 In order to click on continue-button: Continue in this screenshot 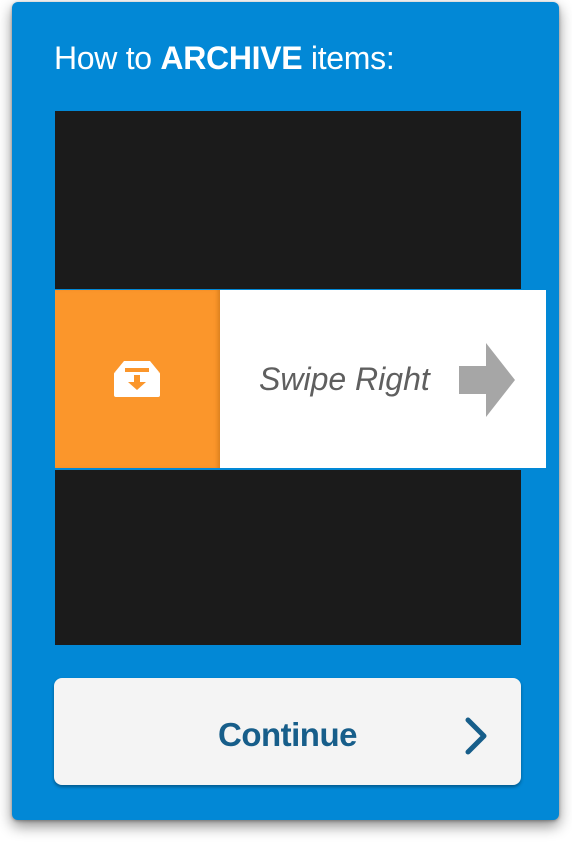, I will do `click(287, 731)`.